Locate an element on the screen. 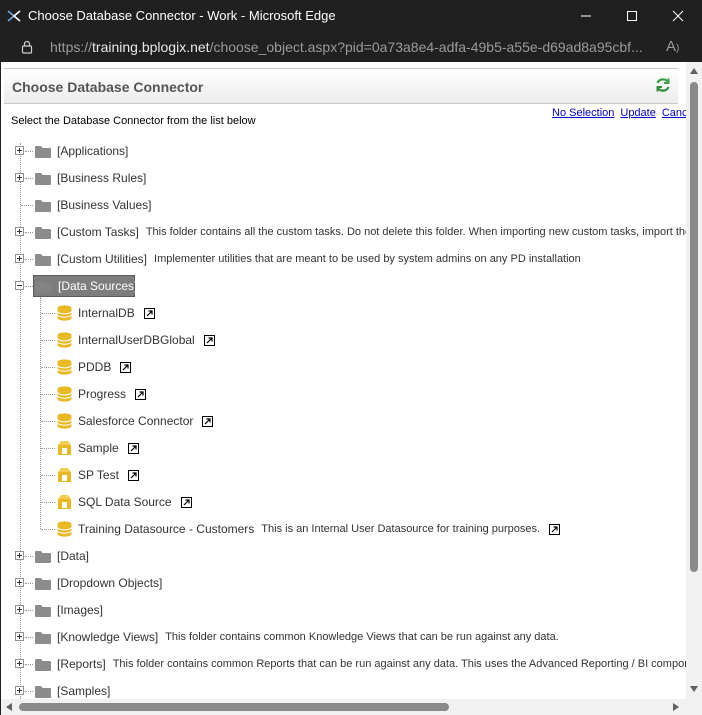  vertical-scrollbar is located at coordinates (694, 380).